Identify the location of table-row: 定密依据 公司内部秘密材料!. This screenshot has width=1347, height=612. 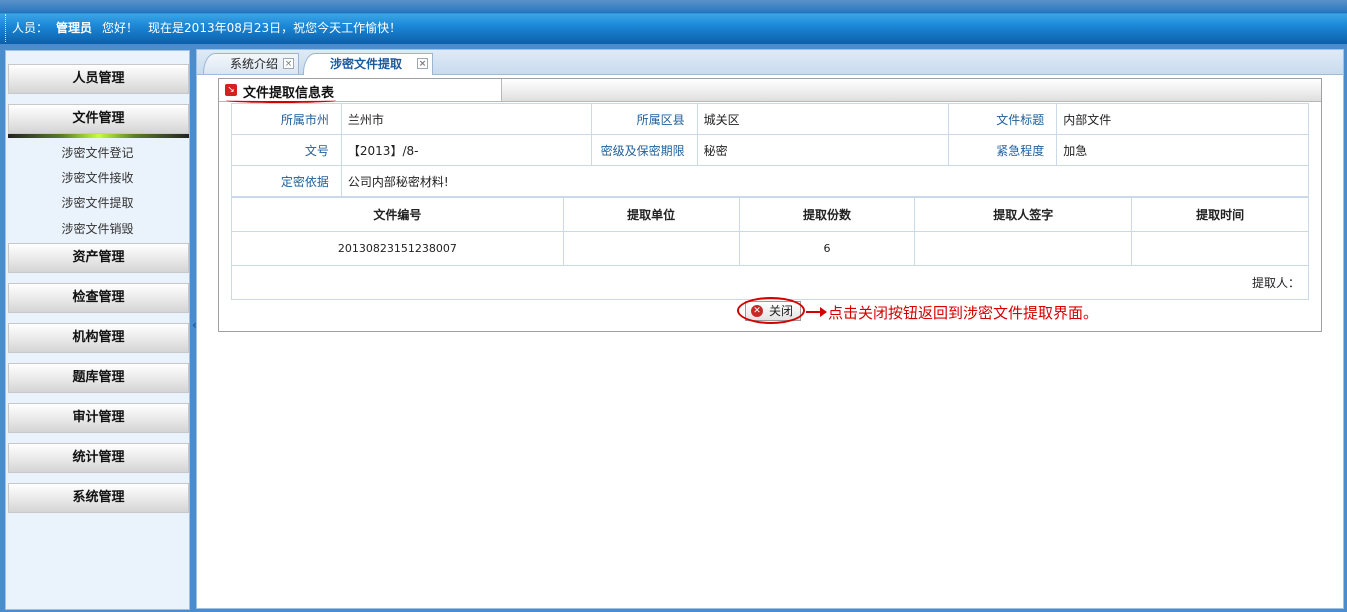
(770, 181).